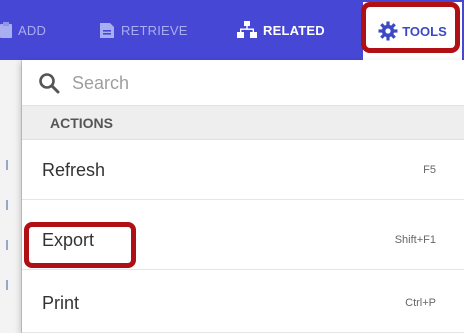 This screenshot has width=464, height=333. I want to click on tools-label: TOOLS, so click(424, 31).